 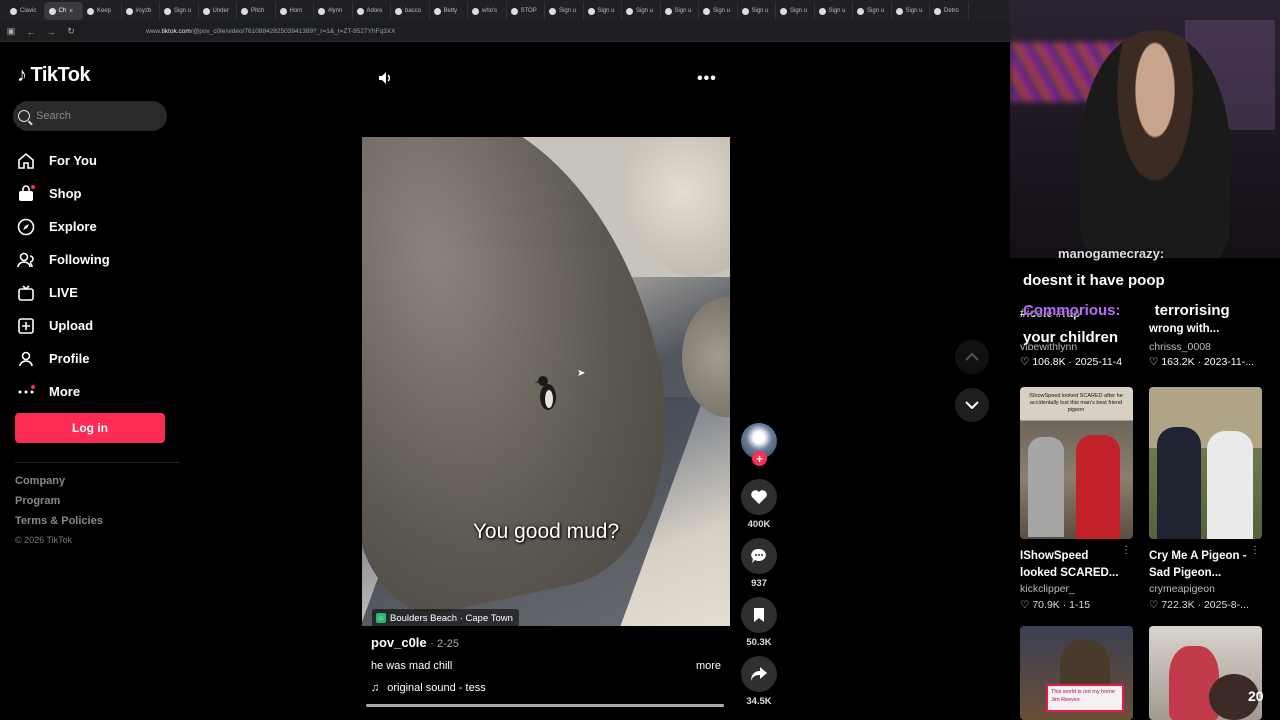 What do you see at coordinates (759, 556) in the screenshot?
I see `comment-icon` at bounding box center [759, 556].